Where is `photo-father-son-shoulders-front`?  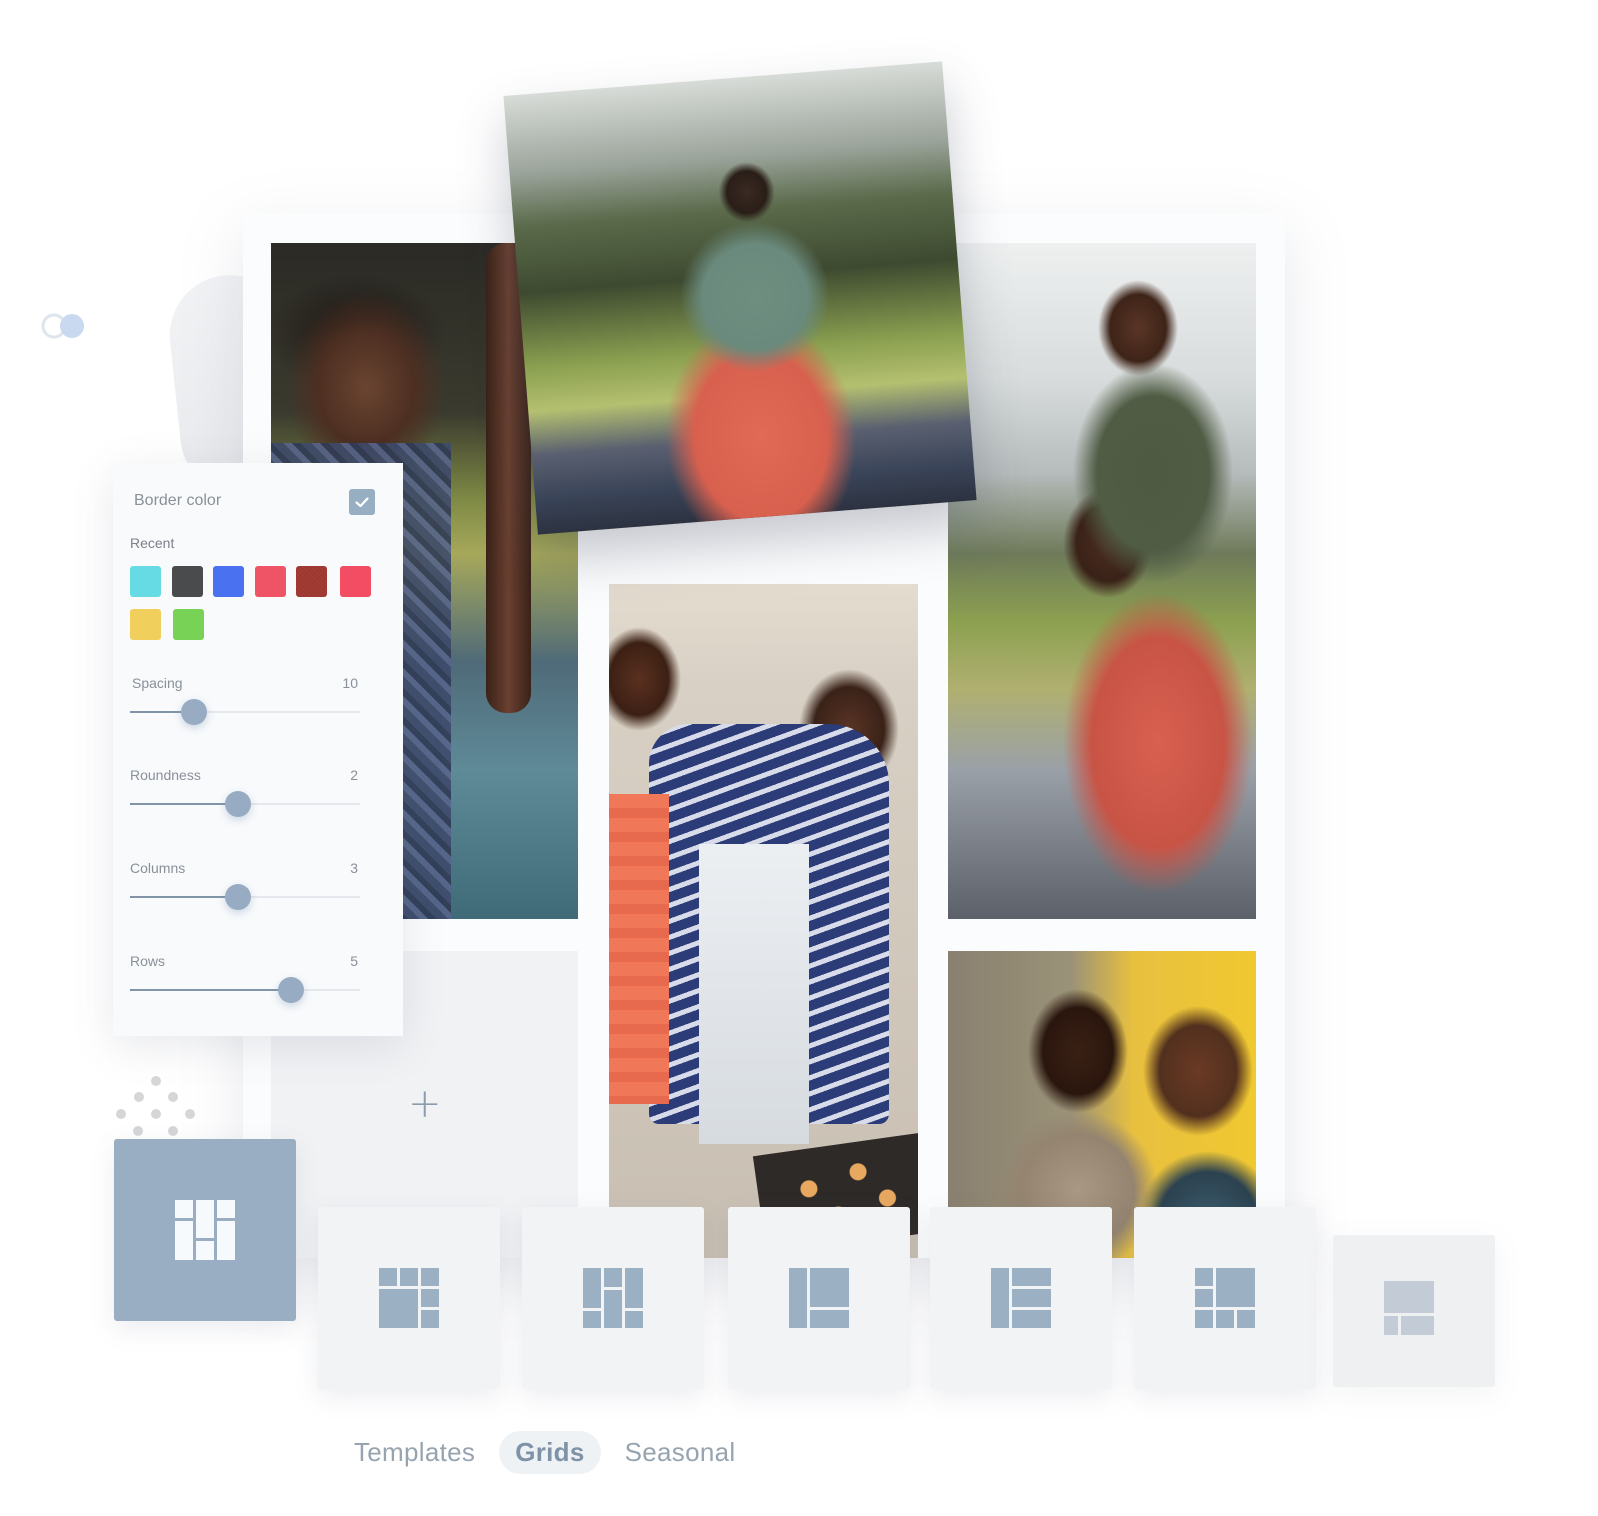
photo-father-son-shoulders-front is located at coordinates (1102, 581).